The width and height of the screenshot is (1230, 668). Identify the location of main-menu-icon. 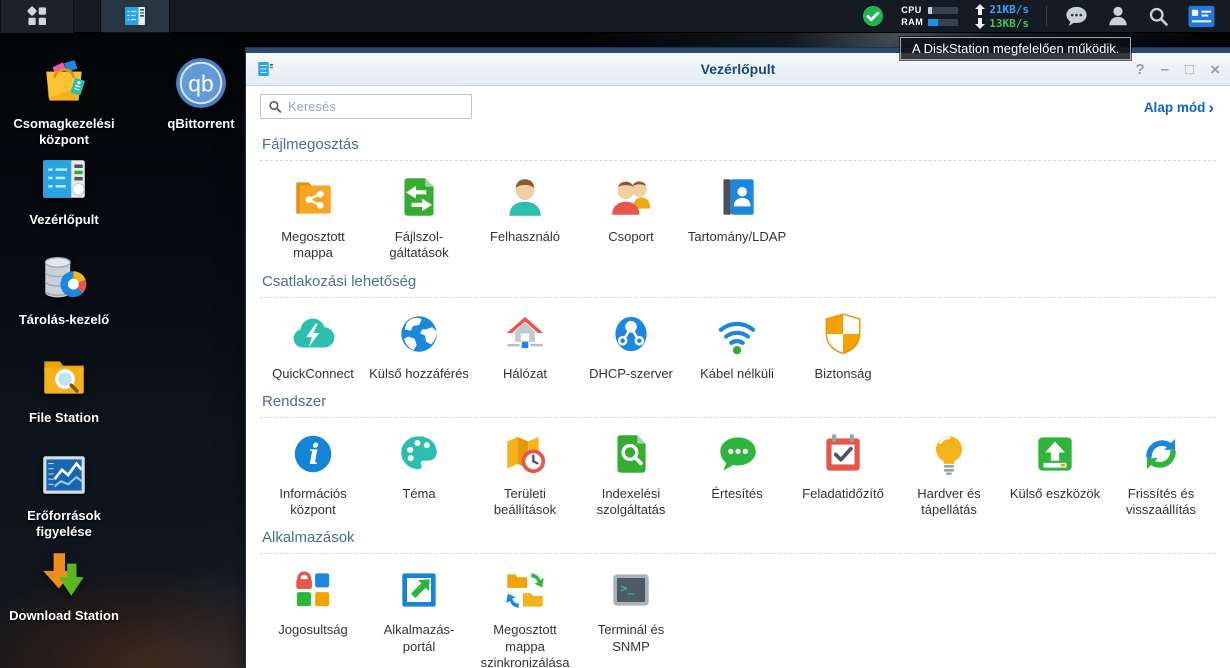
(36, 15).